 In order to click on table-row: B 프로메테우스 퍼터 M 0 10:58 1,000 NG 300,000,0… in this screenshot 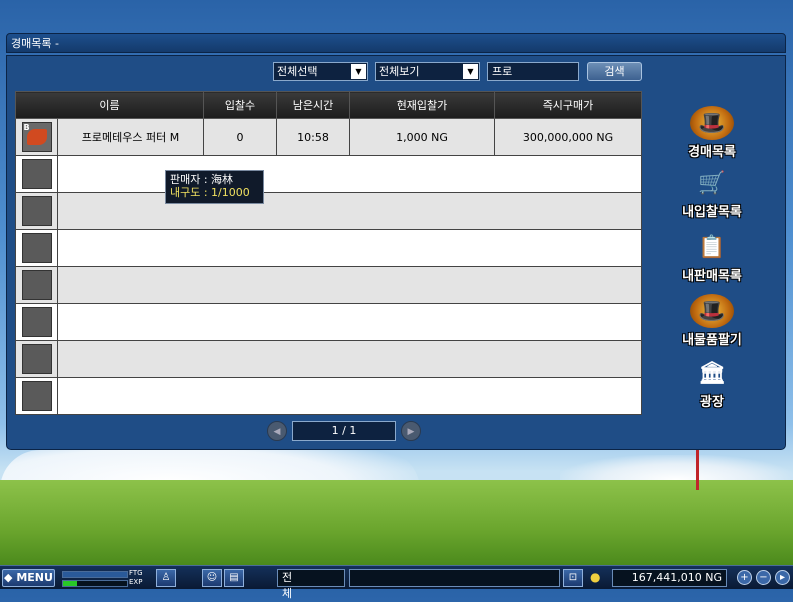, I will do `click(328, 137)`.